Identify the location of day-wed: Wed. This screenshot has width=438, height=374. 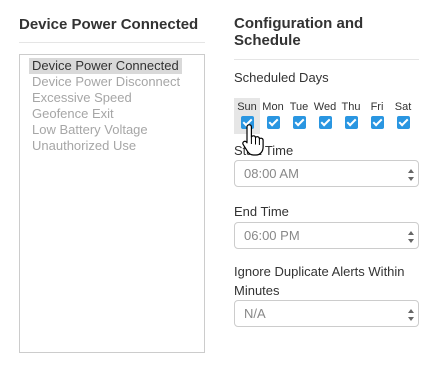
(325, 116).